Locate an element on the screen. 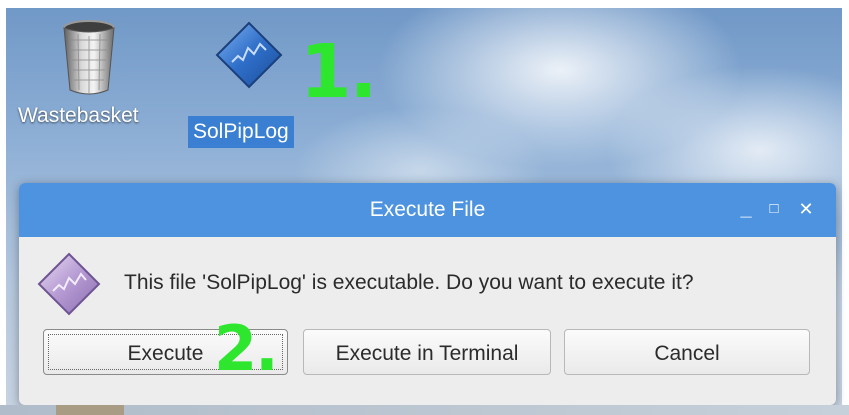 This screenshot has width=849, height=415. trash-bin-icon is located at coordinates (89, 57).